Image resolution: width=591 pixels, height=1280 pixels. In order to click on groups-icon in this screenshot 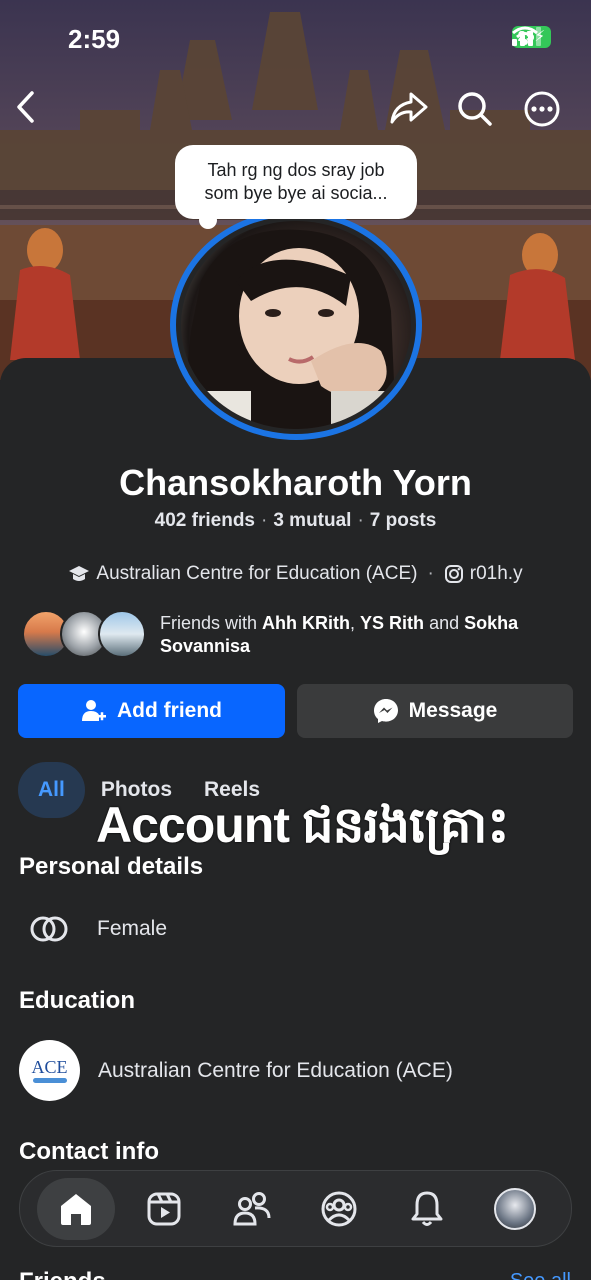, I will do `click(339, 1208)`.